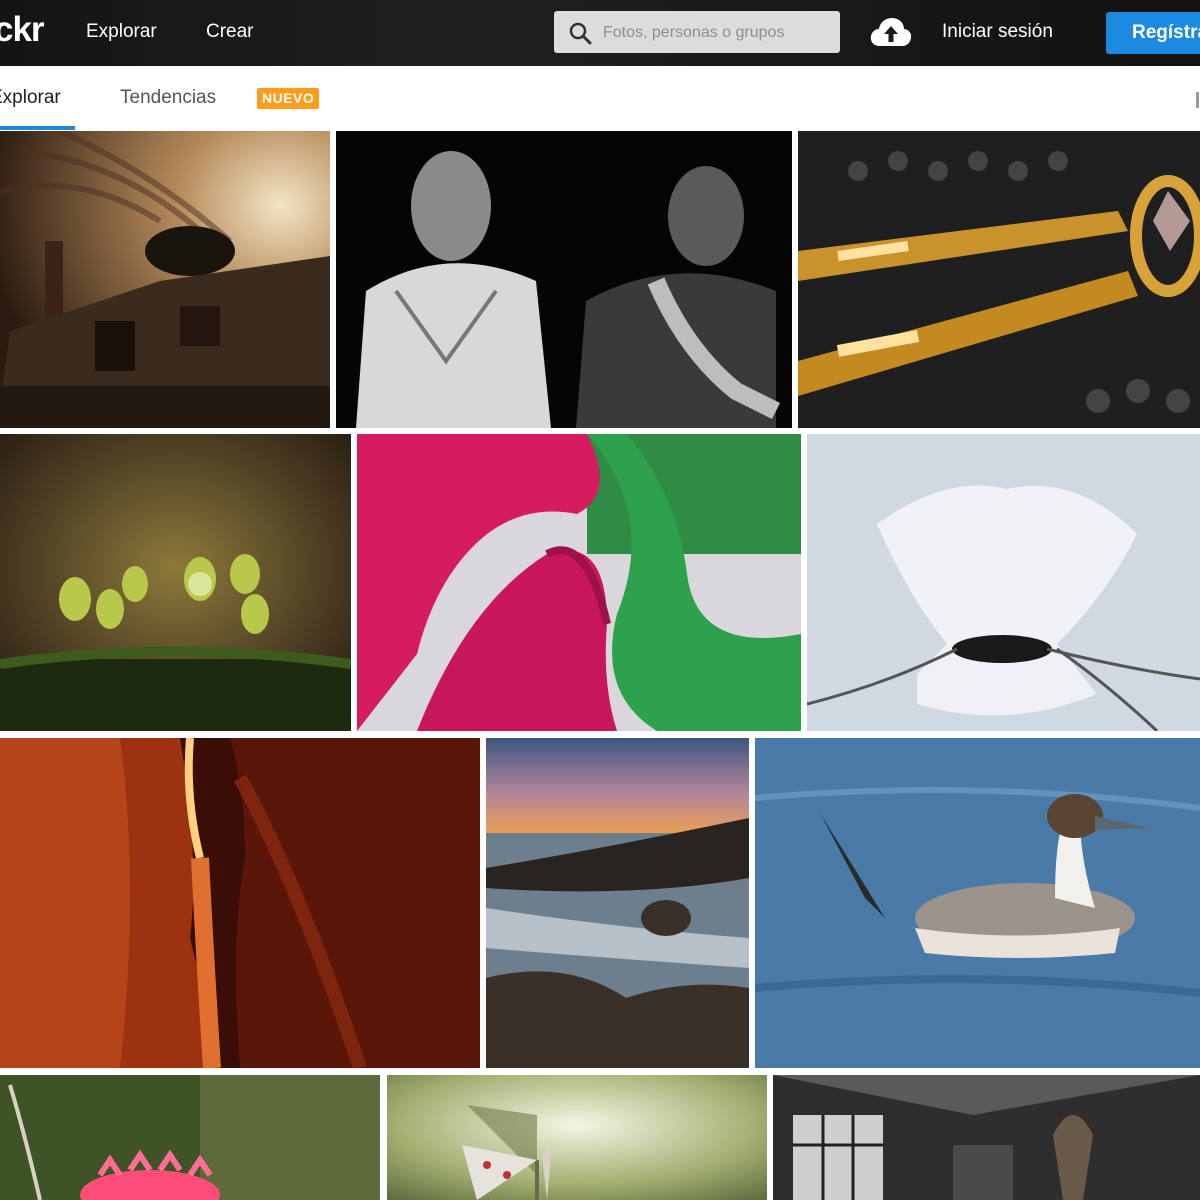 The height and width of the screenshot is (1200, 1200). What do you see at coordinates (617, 903) in the screenshot?
I see `photo-rocky-coast` at bounding box center [617, 903].